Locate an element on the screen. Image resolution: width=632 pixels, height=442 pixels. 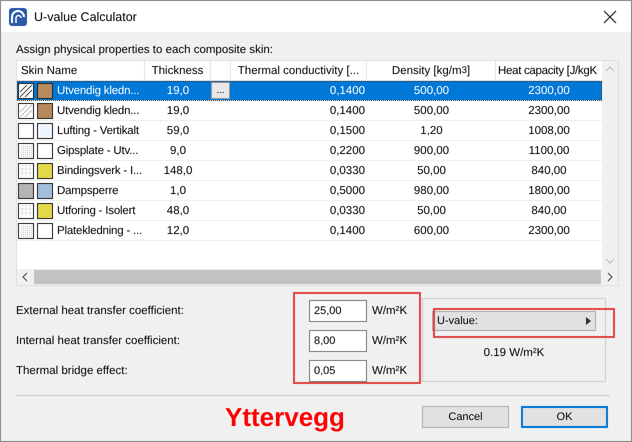
app-icon is located at coordinates (18, 17).